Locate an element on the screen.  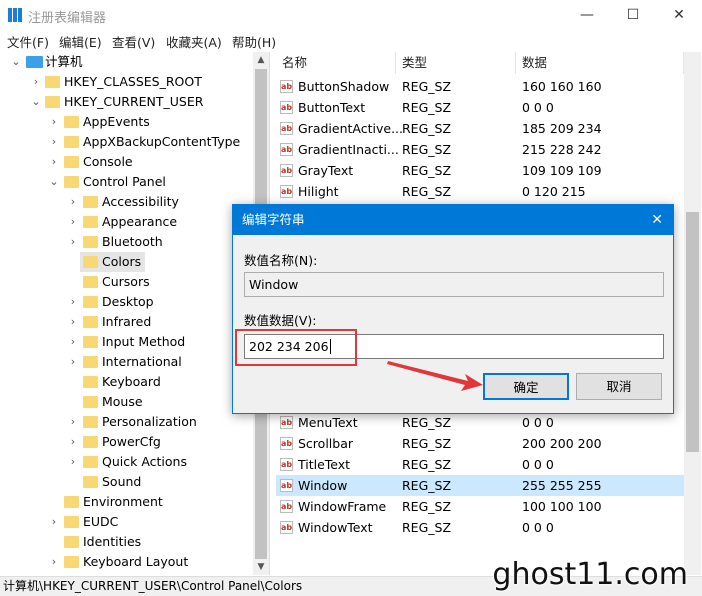
minimize-button: — is located at coordinates (587, 15).